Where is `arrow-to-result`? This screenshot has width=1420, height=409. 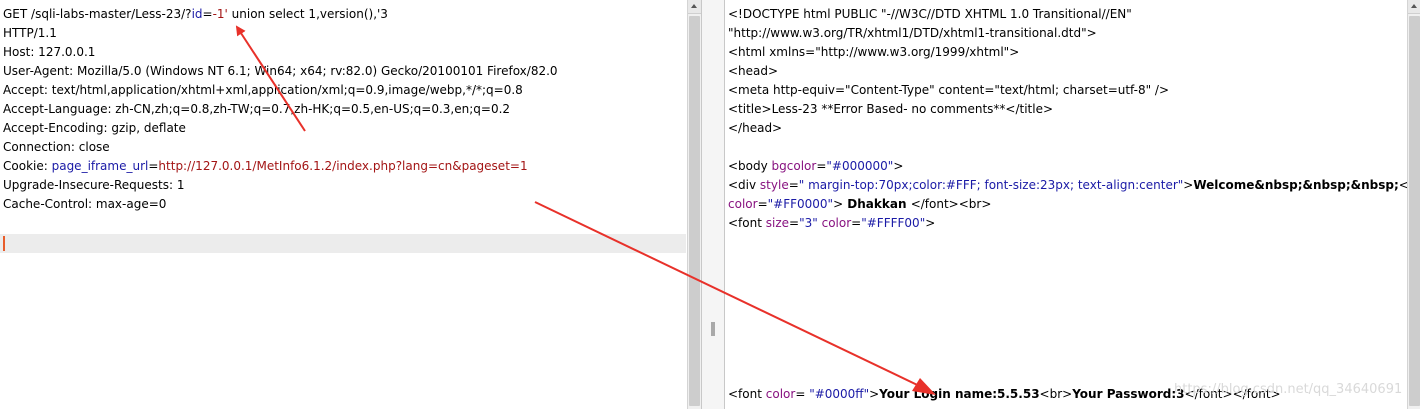
arrow-to-result is located at coordinates (733, 297).